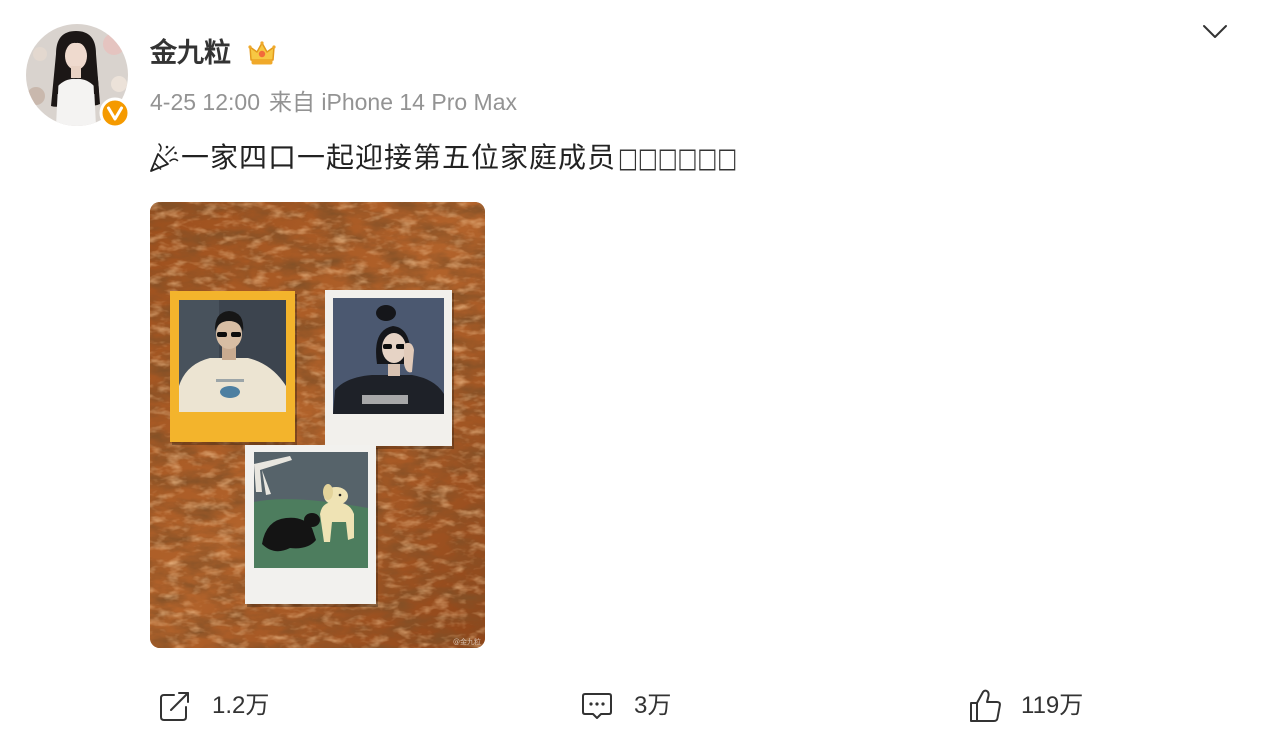  What do you see at coordinates (597, 706) in the screenshot?
I see `comment-icon` at bounding box center [597, 706].